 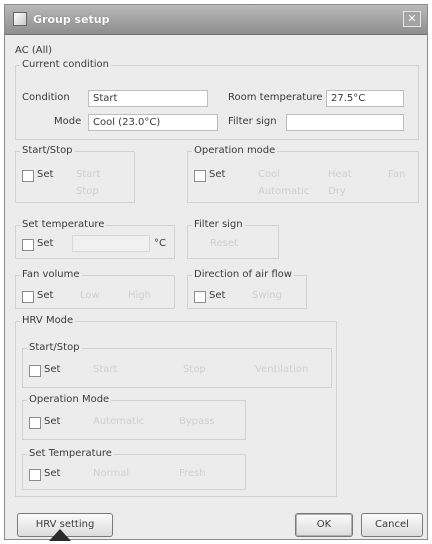 I want to click on hrv-stop-option: Stop, so click(x=194, y=369).